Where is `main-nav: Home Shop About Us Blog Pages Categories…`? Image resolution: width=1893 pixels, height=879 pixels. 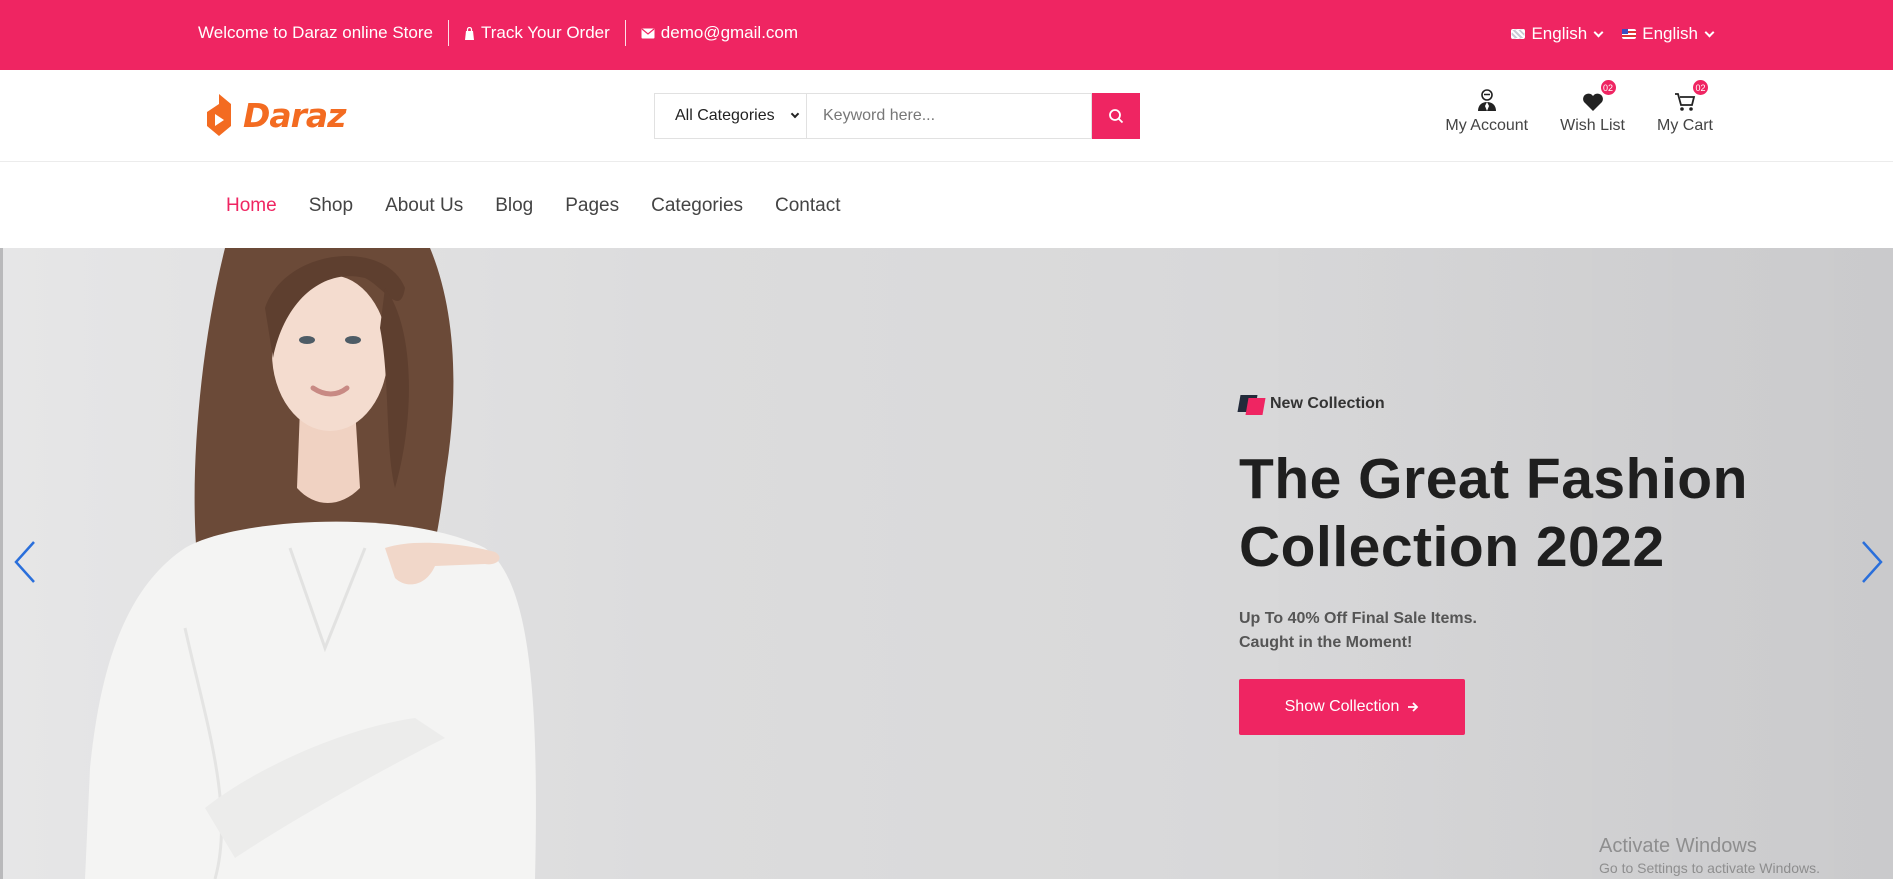 main-nav: Home Shop About Us Blog Pages Categories… is located at coordinates (946, 205).